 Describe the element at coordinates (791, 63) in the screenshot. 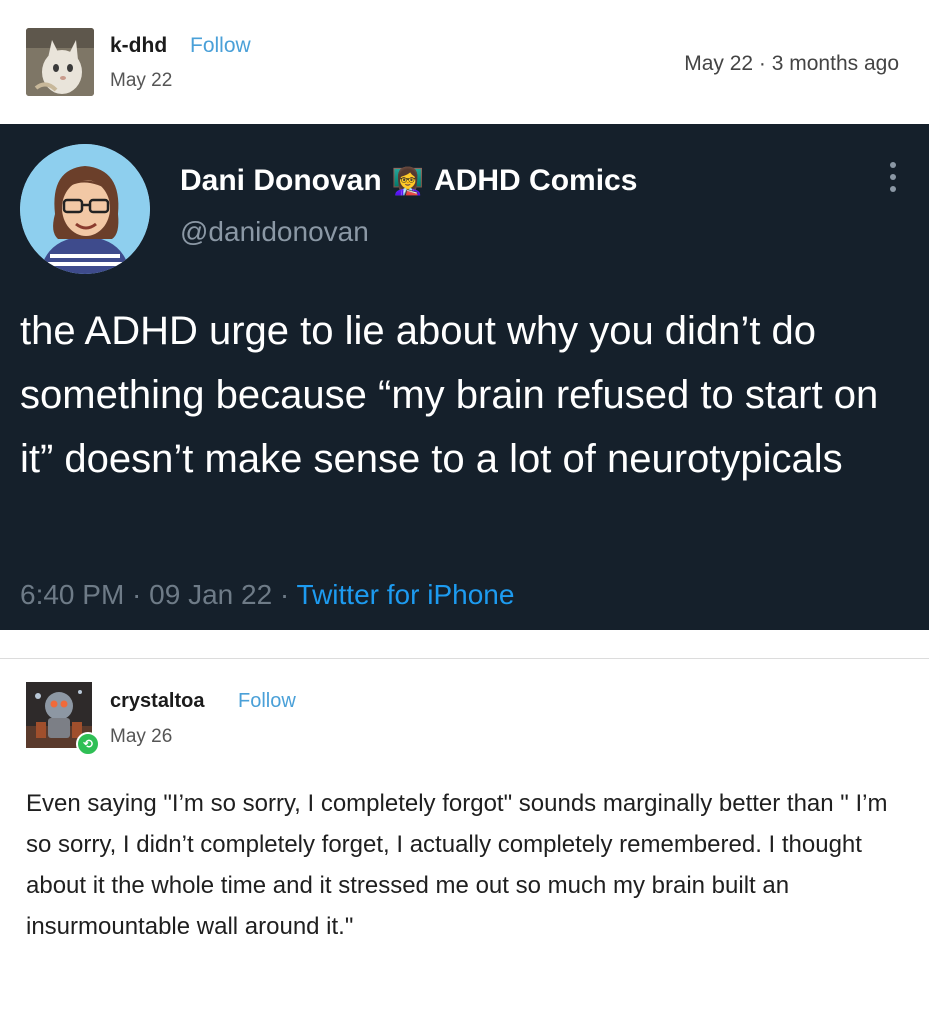

I see `post-timestamp: May 22 · 3 months ago` at that location.